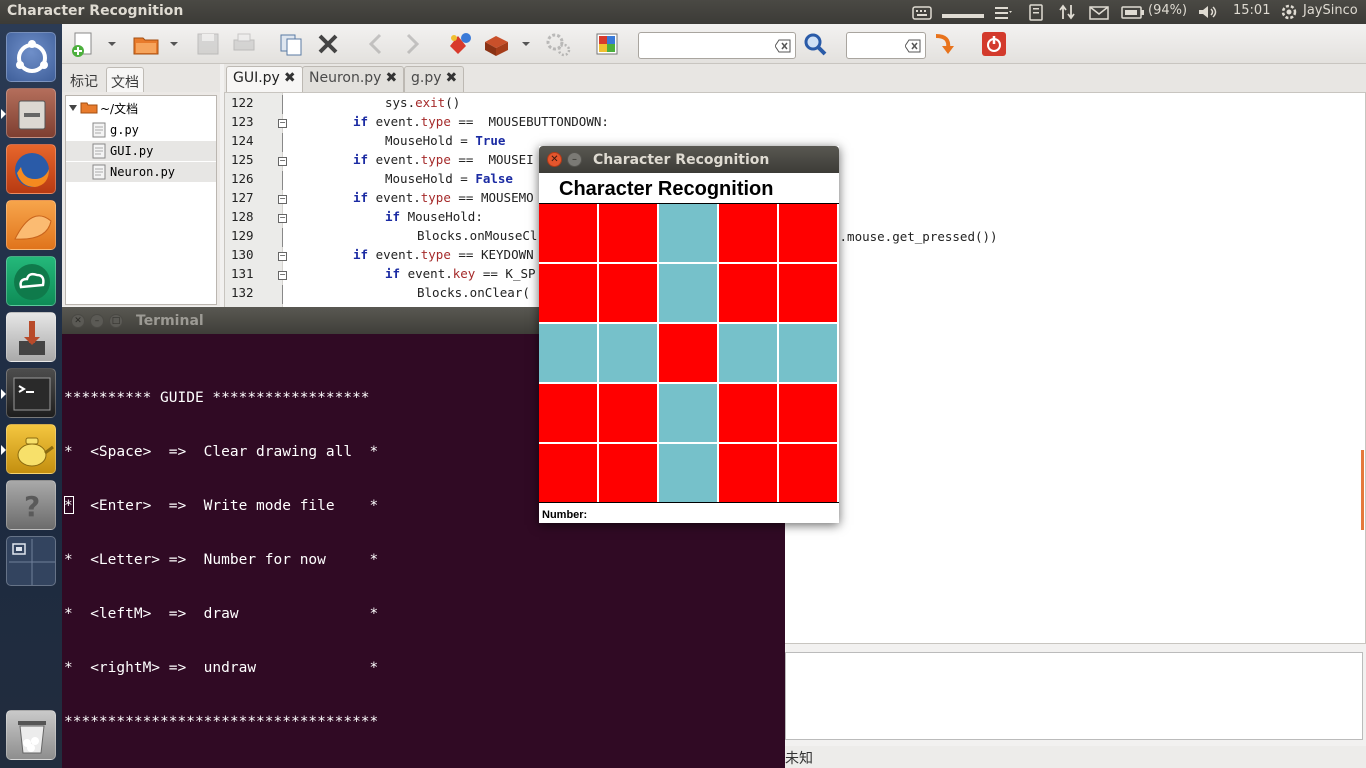 The image size is (1366, 768). Describe the element at coordinates (28, 449) in the screenshot. I see `teapot-app-icon` at that location.